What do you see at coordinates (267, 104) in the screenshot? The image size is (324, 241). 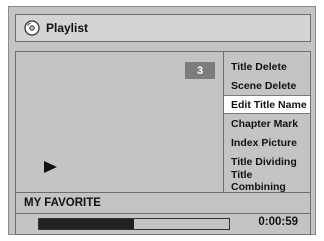 I see `menu-item-edit-title-name: Edit Title Name` at bounding box center [267, 104].